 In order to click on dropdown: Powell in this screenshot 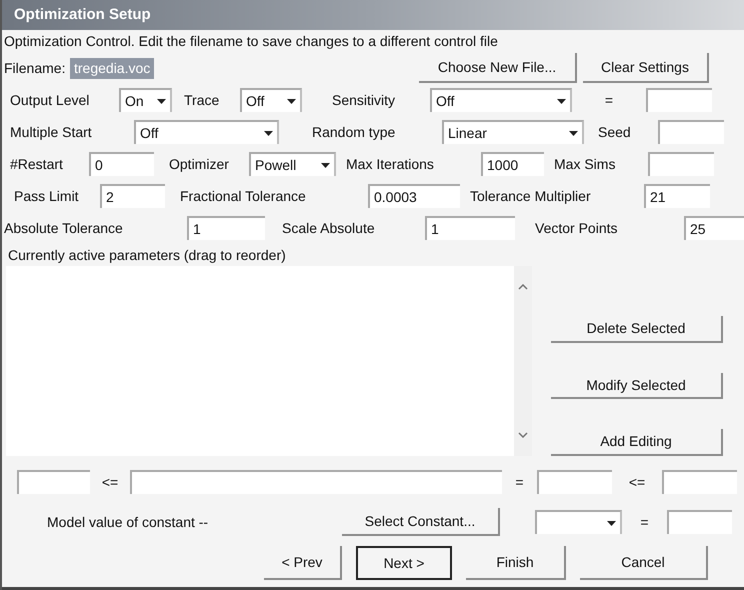, I will do `click(292, 164)`.